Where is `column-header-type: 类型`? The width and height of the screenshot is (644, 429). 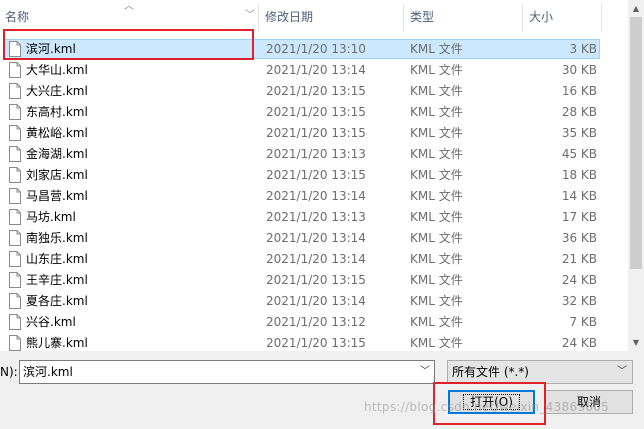
column-header-type: 类型 is located at coordinates (463, 17).